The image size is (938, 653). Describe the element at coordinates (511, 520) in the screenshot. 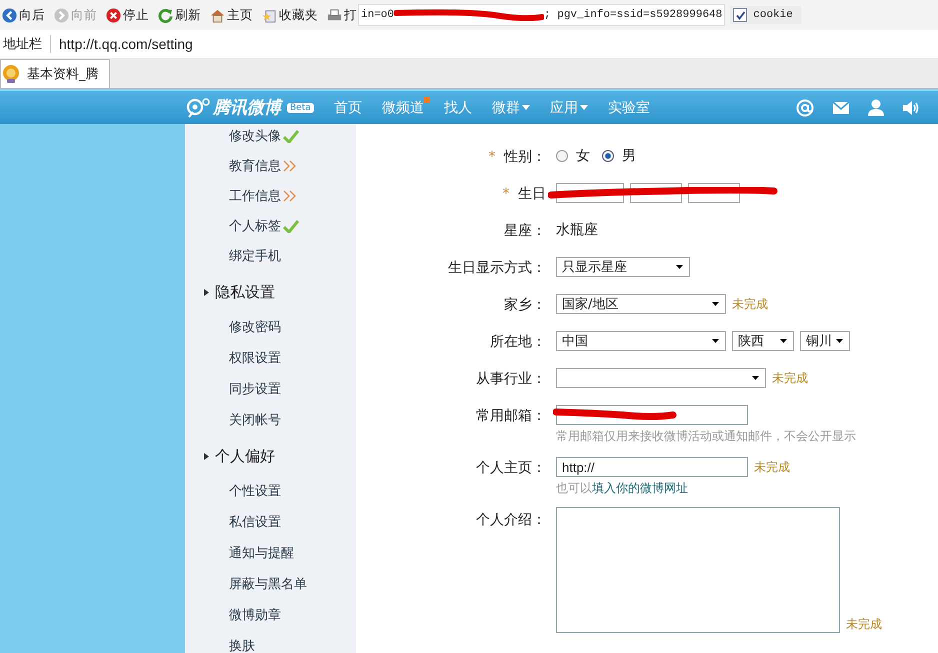

I see `field-label: 个人介绍：` at that location.